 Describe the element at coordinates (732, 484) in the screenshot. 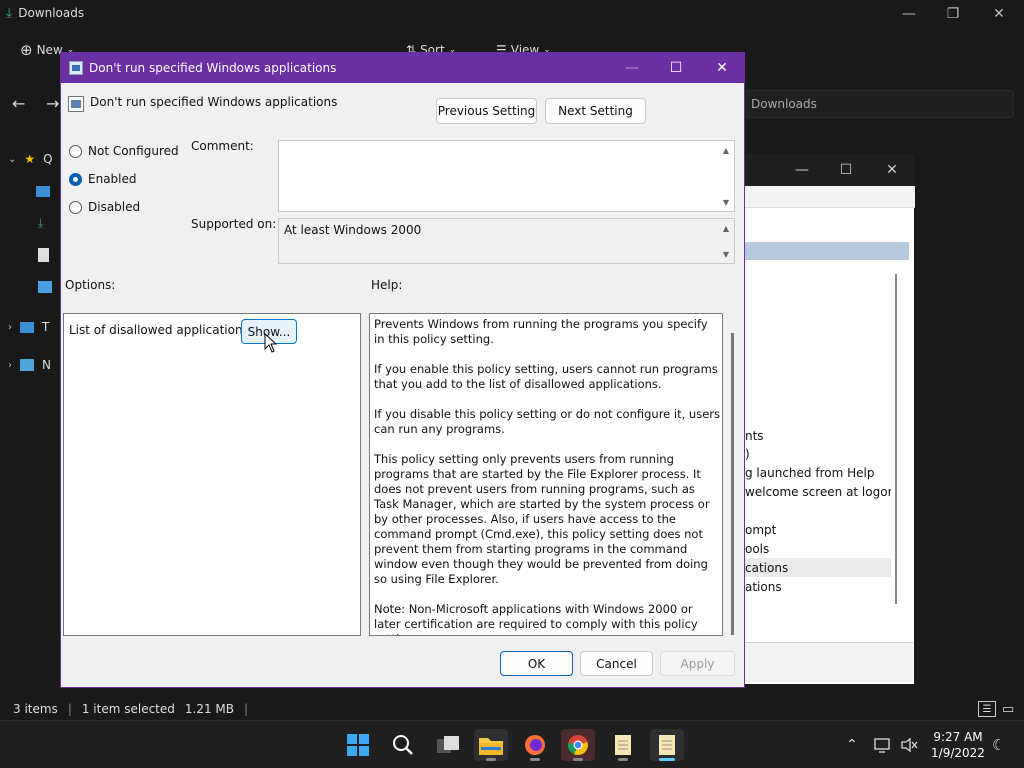

I see `help-scrollbar` at that location.